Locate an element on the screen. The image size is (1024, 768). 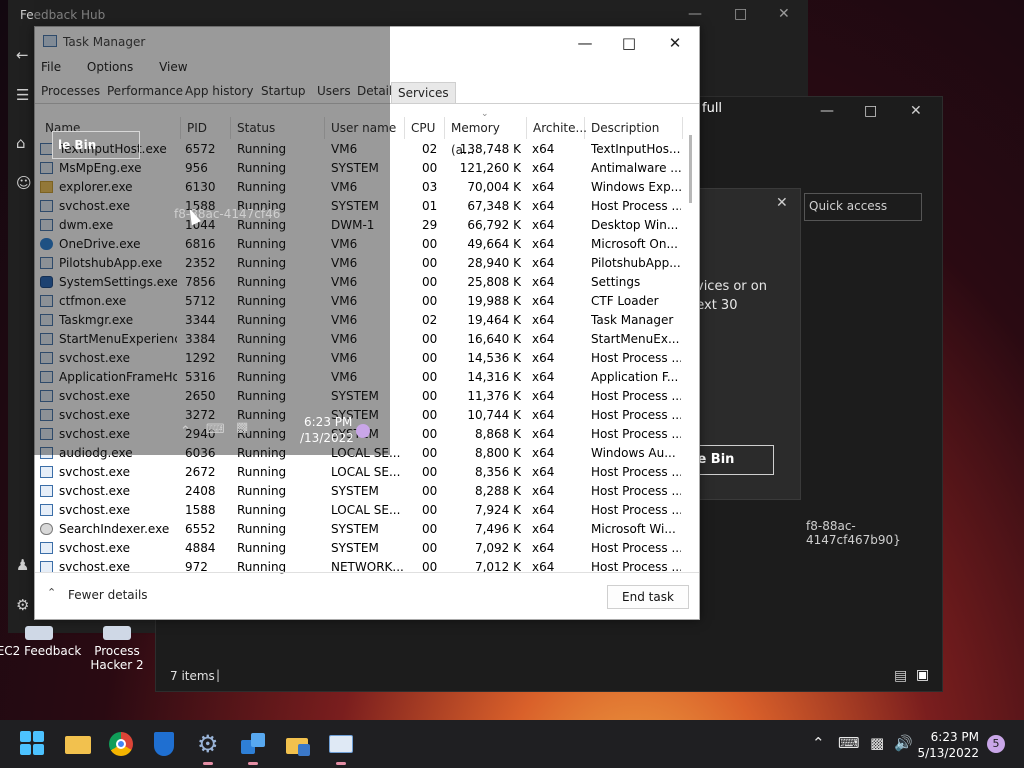
fewer-details-link: Fewer details is located at coordinates (108, 595).